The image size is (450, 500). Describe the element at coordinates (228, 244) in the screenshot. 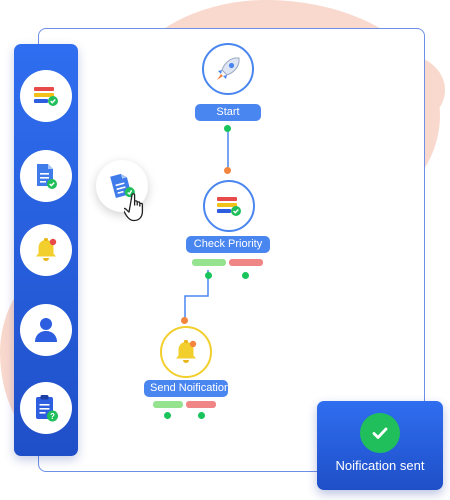

I see `check-priority-node-label: Check Priority` at that location.